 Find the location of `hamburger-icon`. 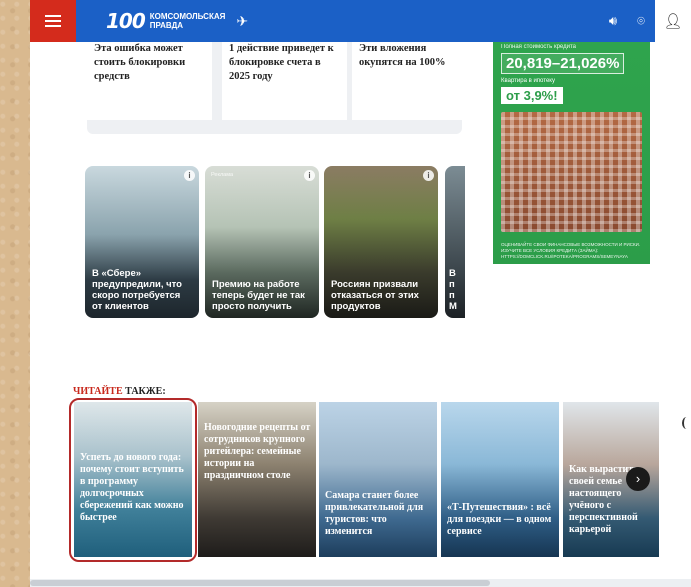

hamburger-icon is located at coordinates (53, 16).